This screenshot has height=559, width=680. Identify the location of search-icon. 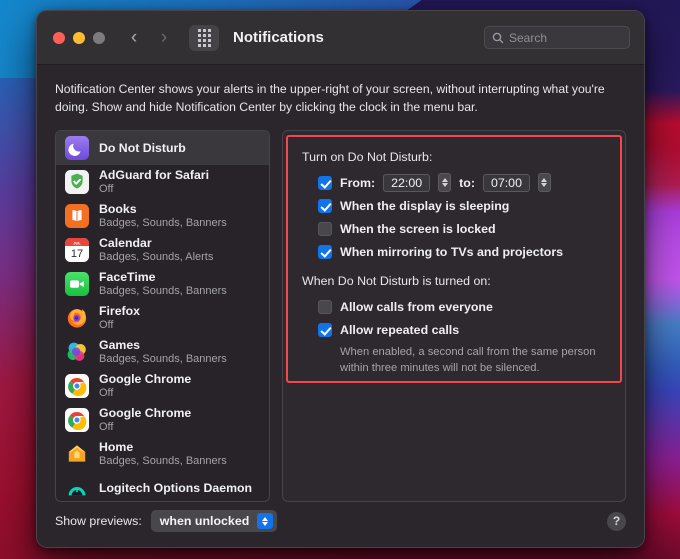
(498, 37).